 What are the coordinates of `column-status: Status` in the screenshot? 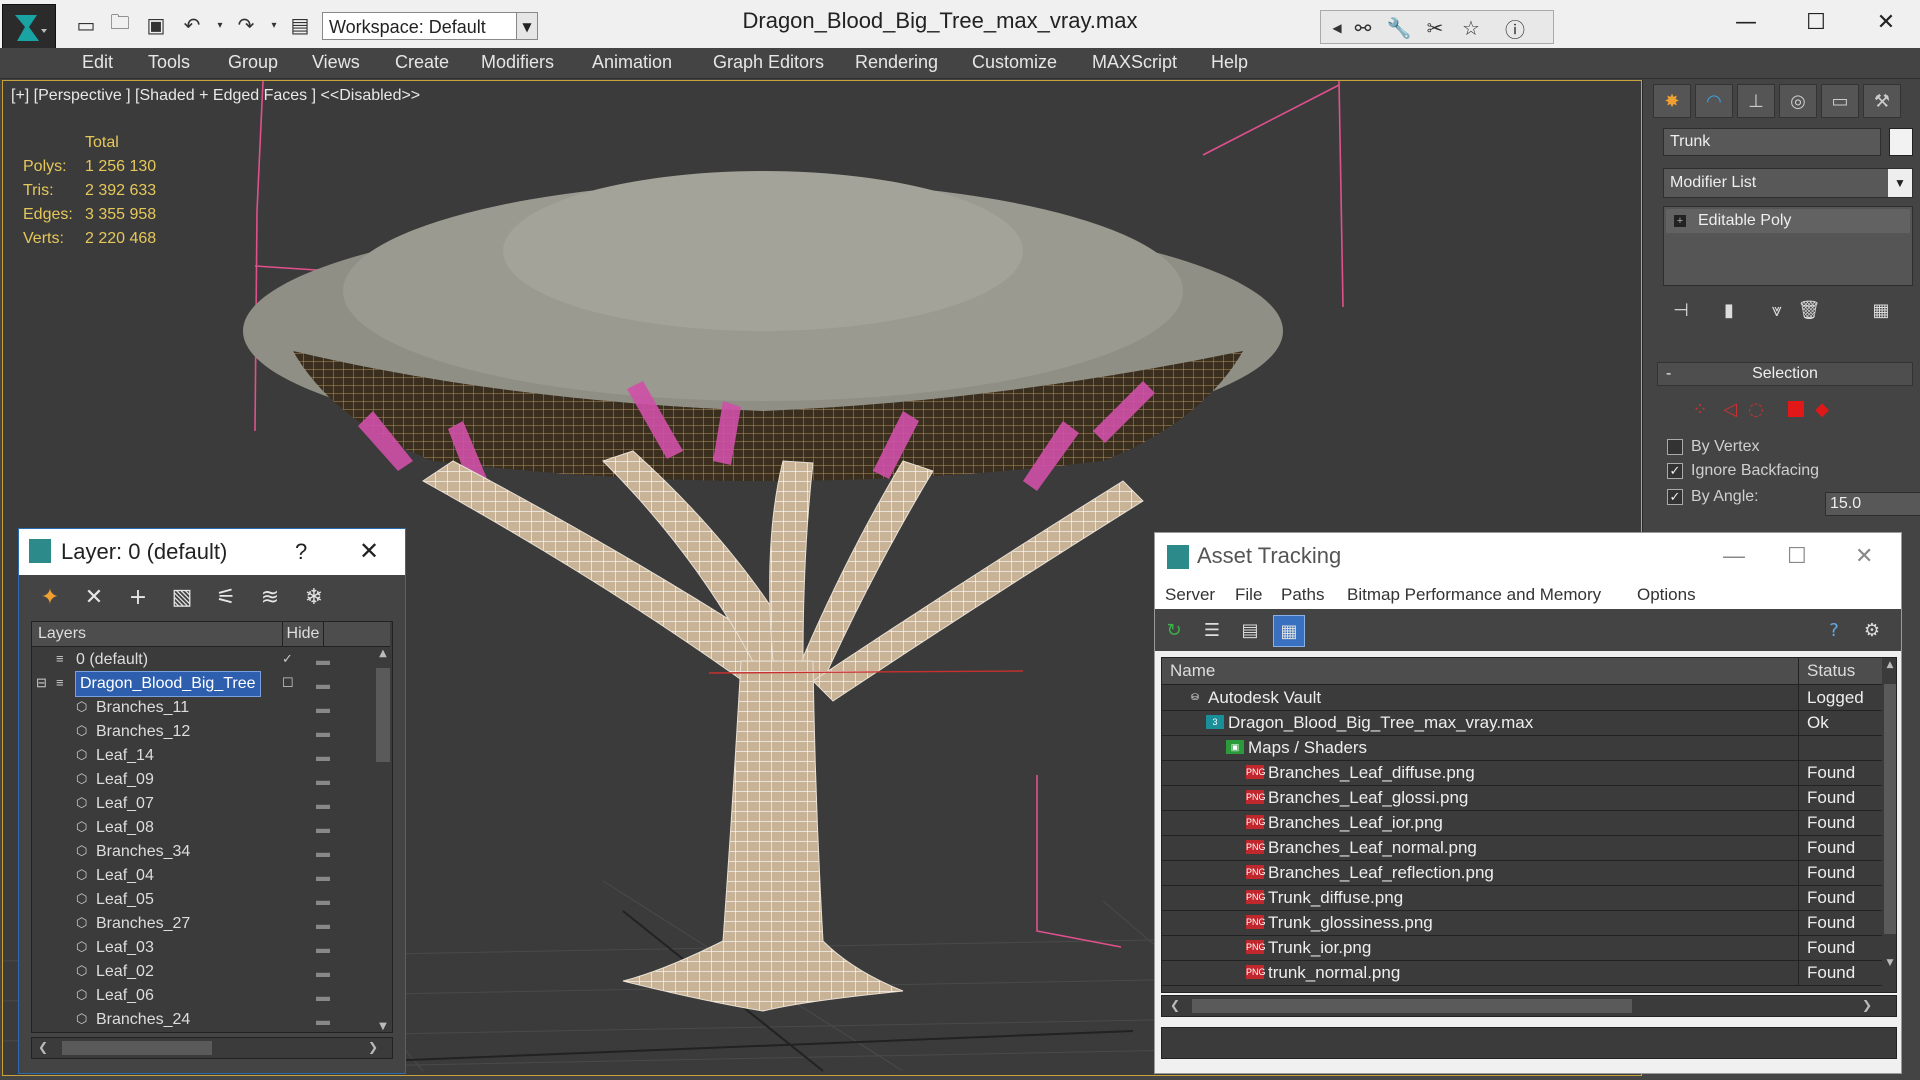 It's located at (1826, 671).